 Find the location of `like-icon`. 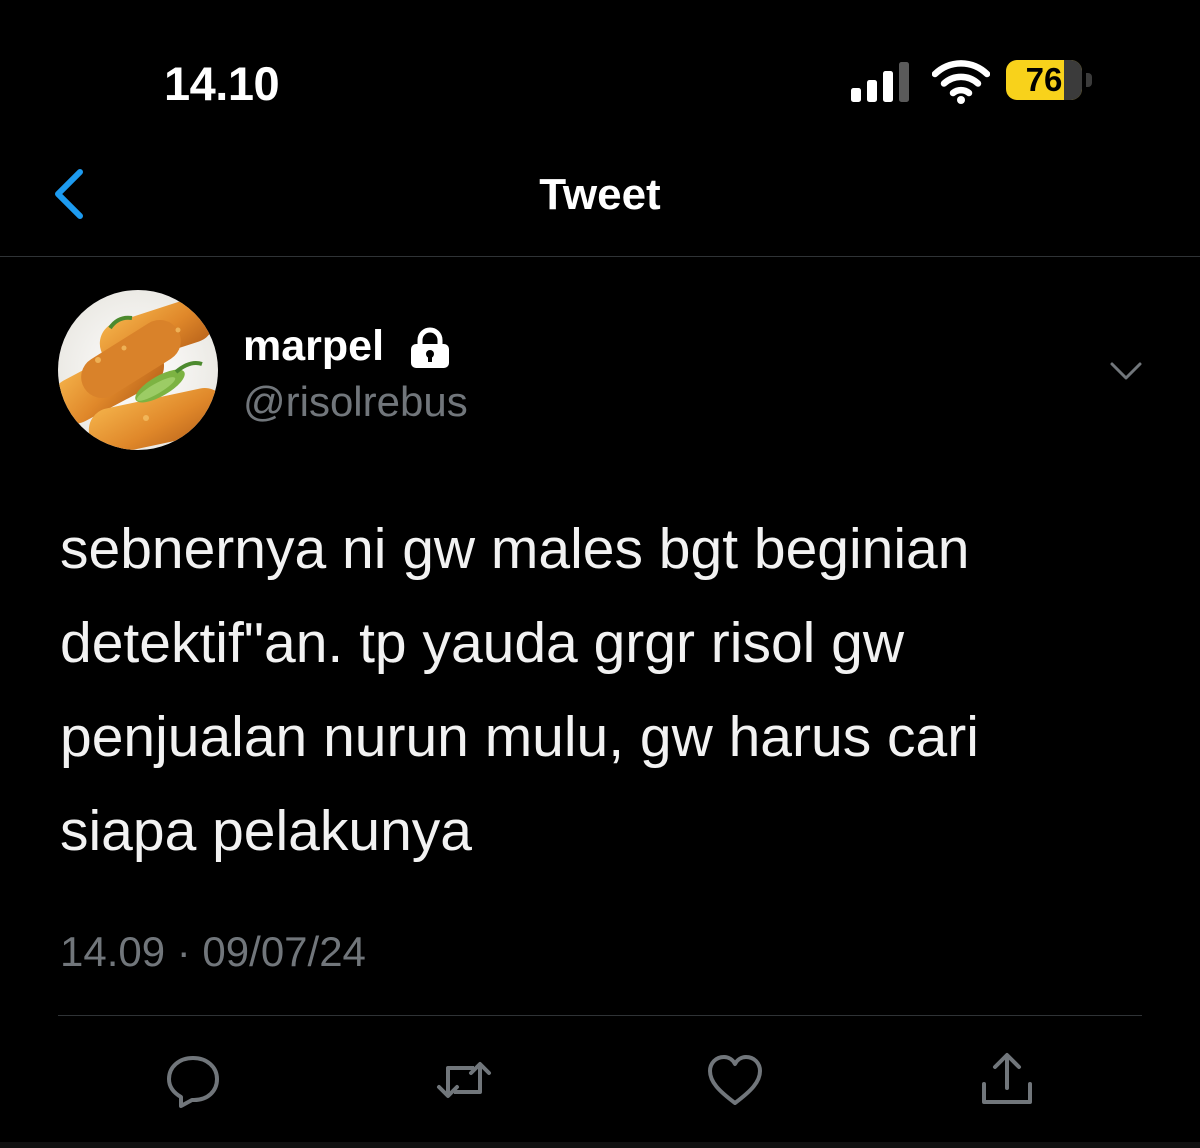

like-icon is located at coordinates (735, 1080).